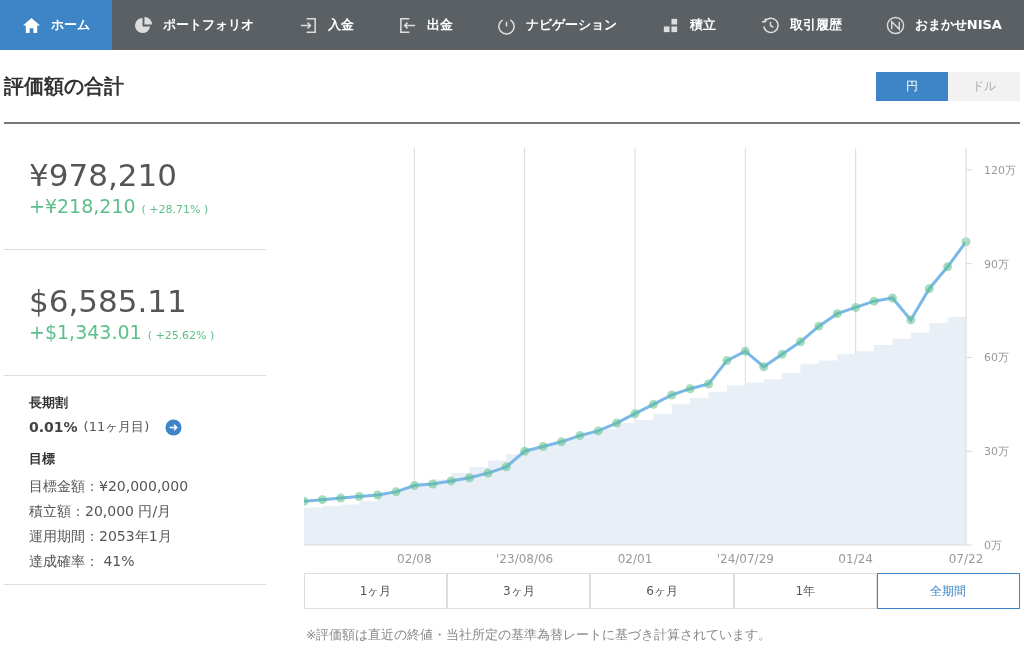  I want to click on x-axis-label: 01/24, so click(855, 559).